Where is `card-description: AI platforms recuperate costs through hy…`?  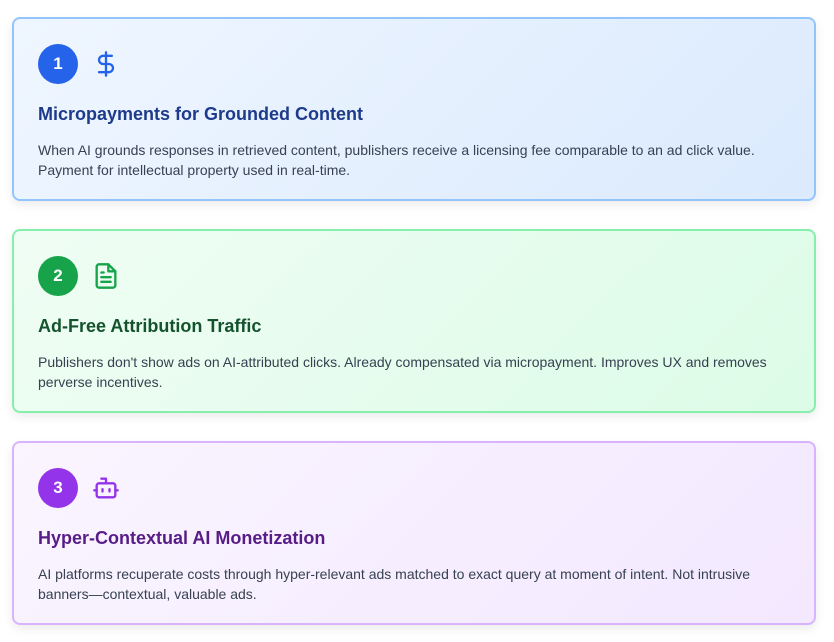 card-description: AI platforms recuperate costs through hy… is located at coordinates (394, 584).